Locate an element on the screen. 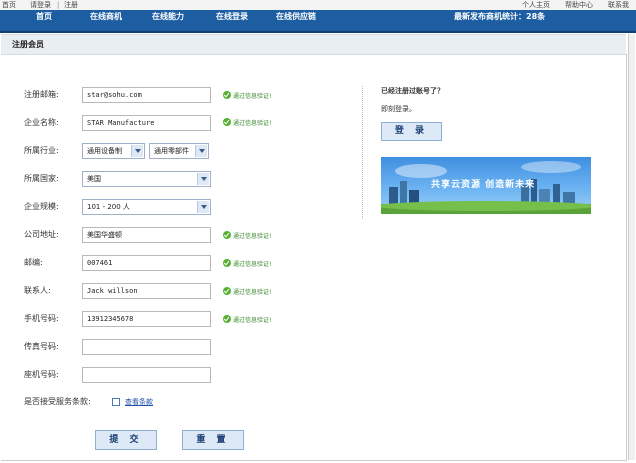  nav-item-login: 在线登录 is located at coordinates (232, 17).